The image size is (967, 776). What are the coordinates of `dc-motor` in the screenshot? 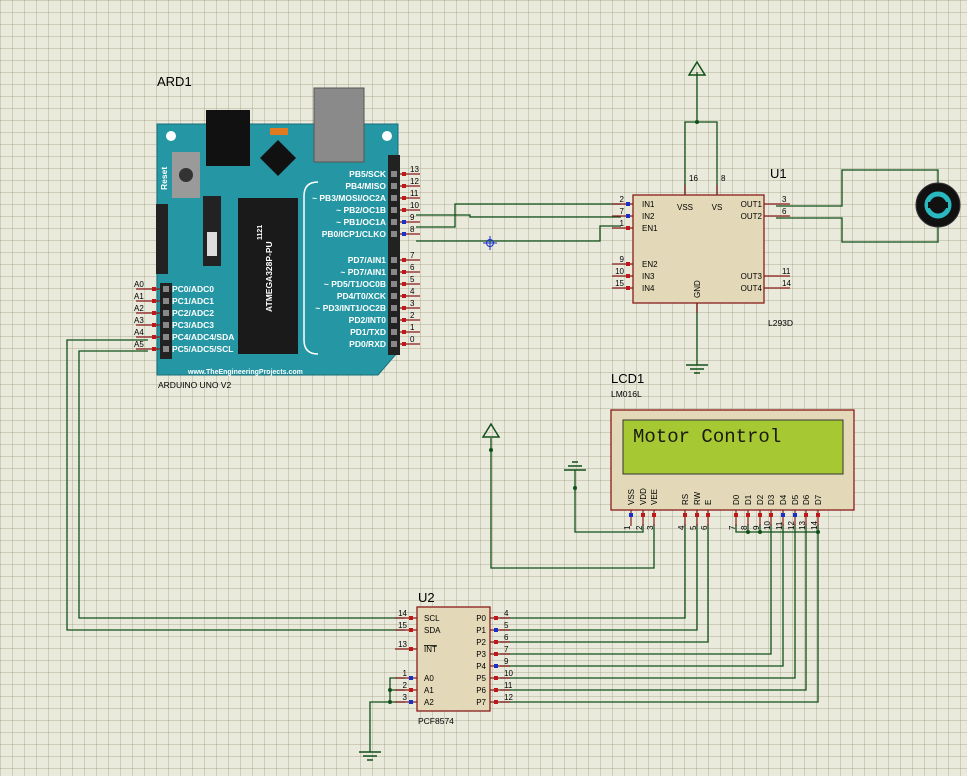 It's located at (938, 205).